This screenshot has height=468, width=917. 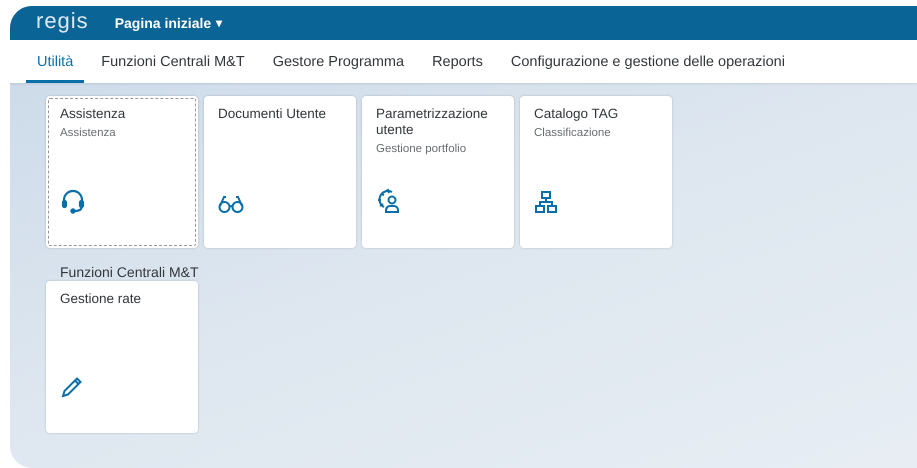 What do you see at coordinates (438, 172) in the screenshot?
I see `app-tile: Parametrizzazione utente Gestione portfolio` at bounding box center [438, 172].